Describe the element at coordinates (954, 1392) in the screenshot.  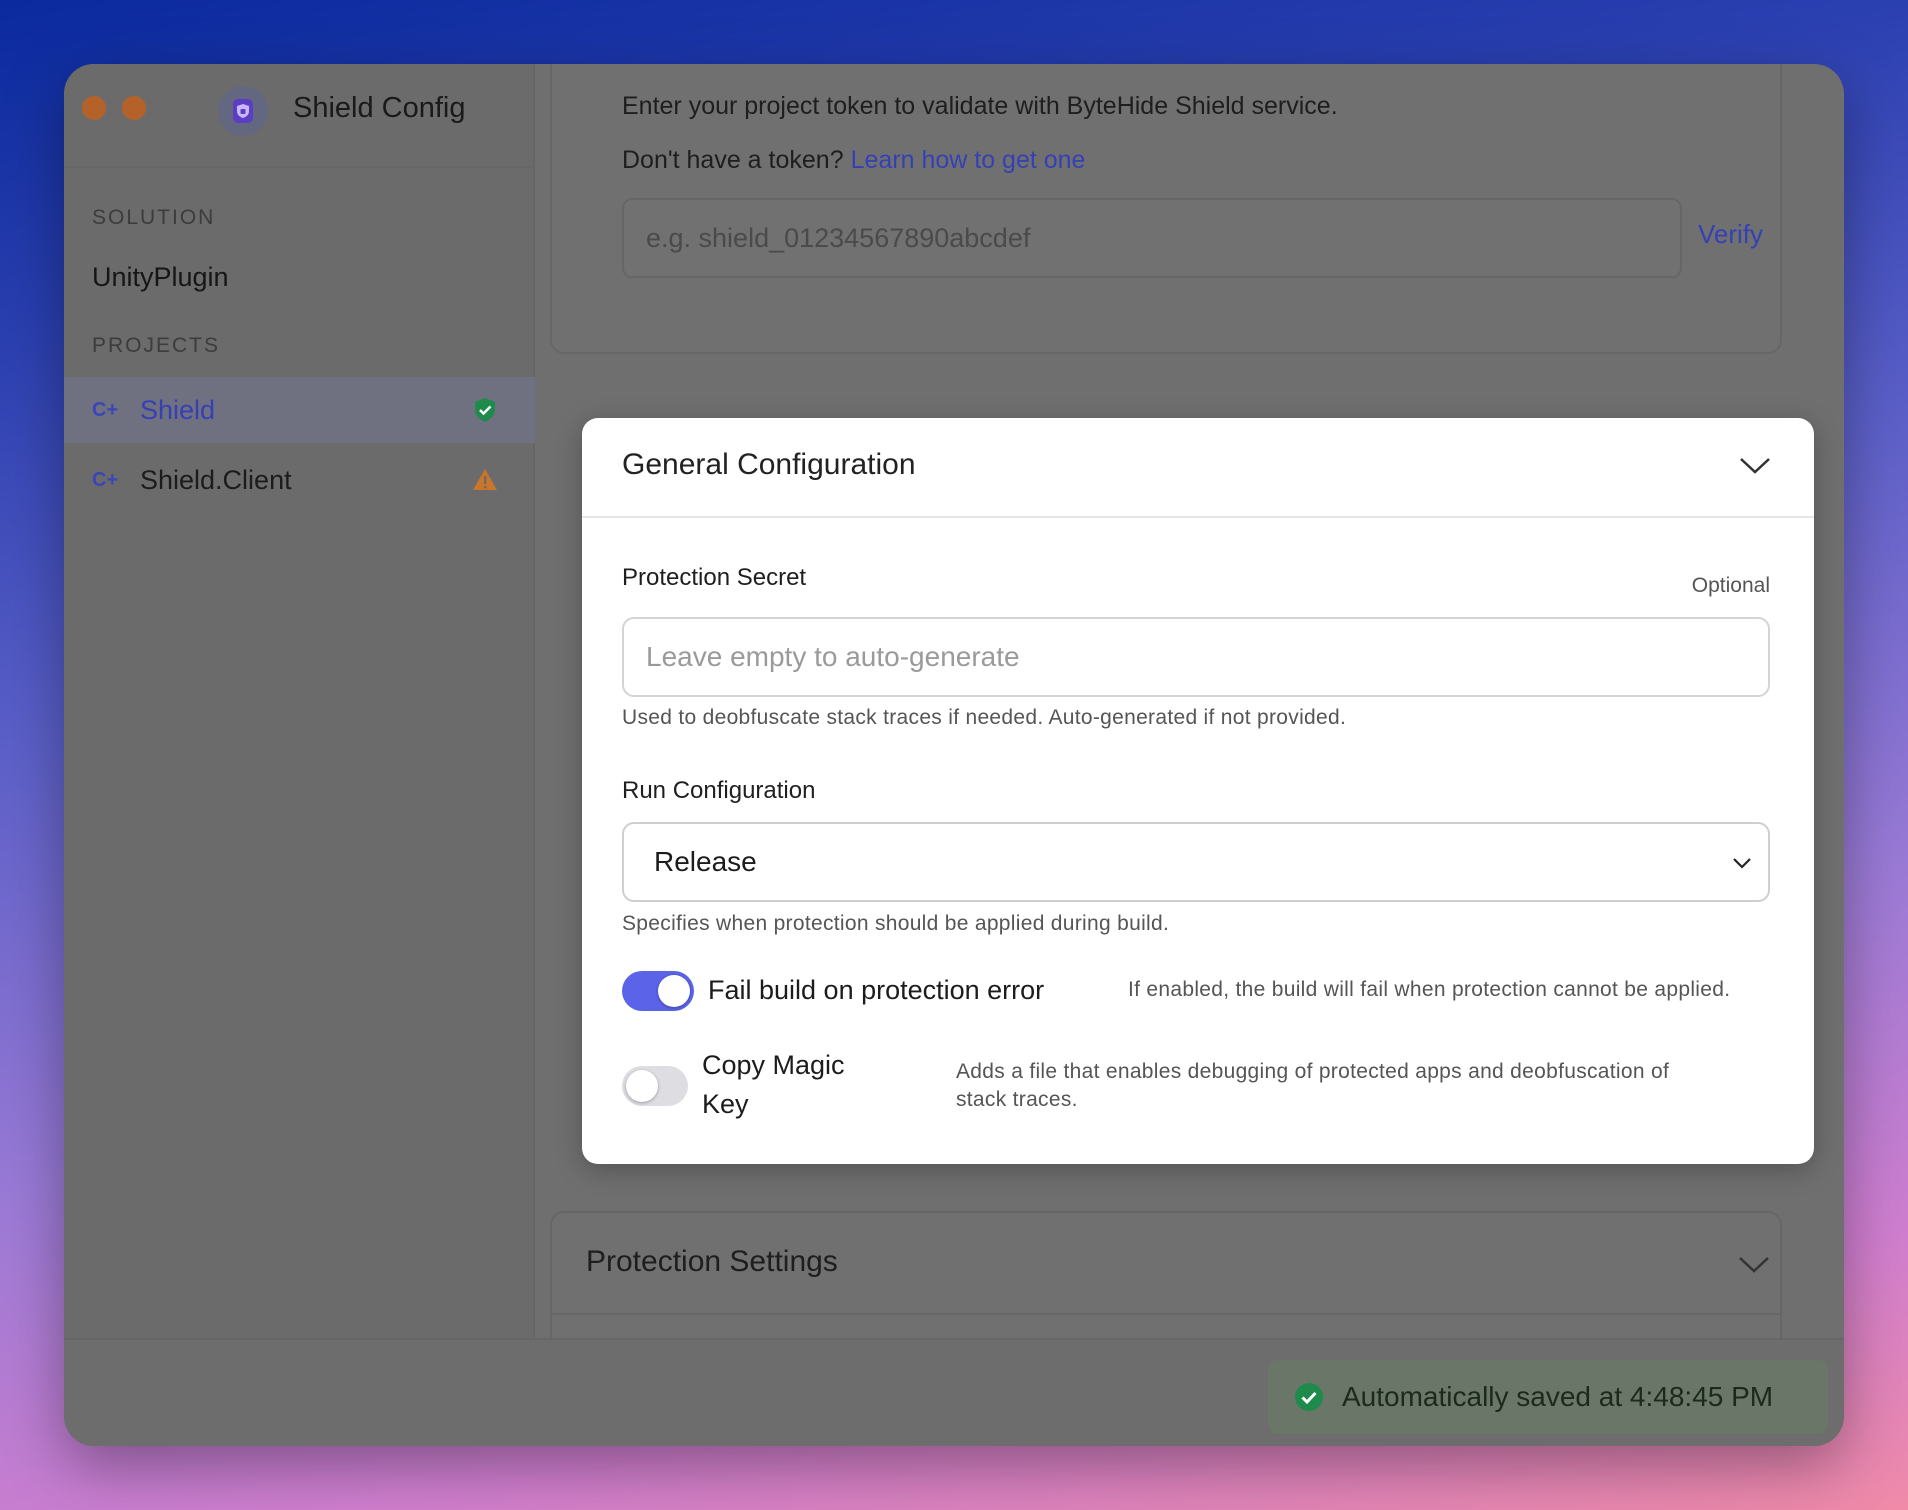
I see `footer-bar: Automatically saved at 4:48:45 PM` at that location.